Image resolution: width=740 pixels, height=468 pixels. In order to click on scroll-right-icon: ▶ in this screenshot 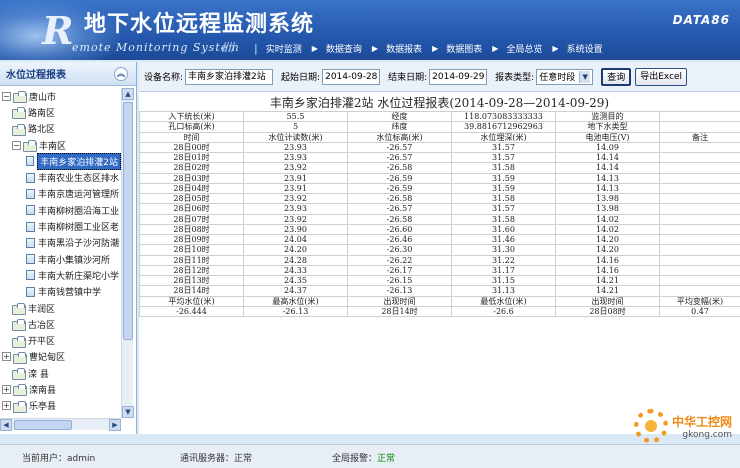, I will do `click(115, 425)`.